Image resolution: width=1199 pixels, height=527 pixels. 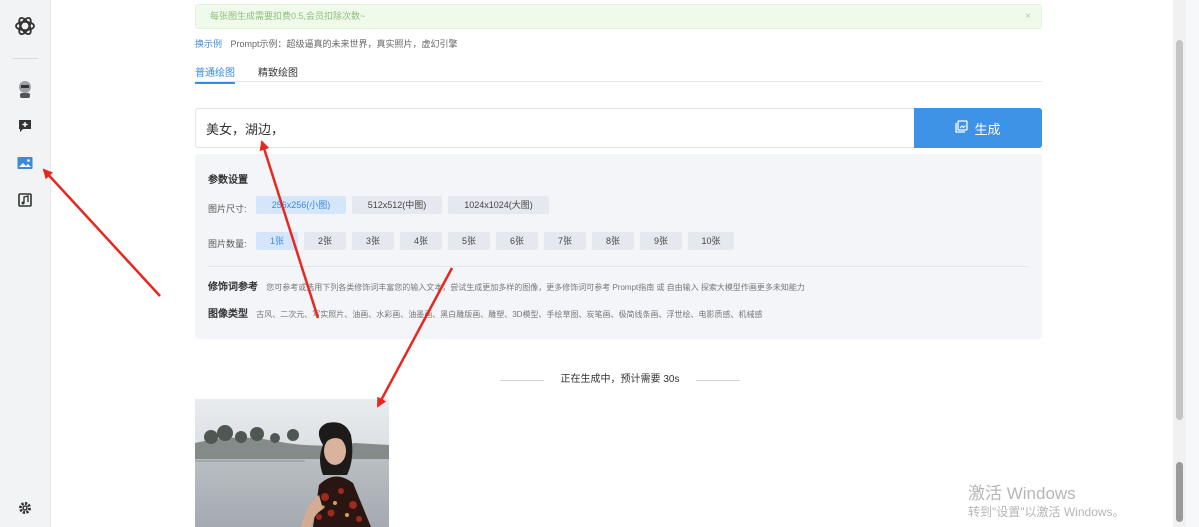 I want to click on cost-notice: 每张图生成需要扣费0.5,会员扣除次数~ ×, so click(x=618, y=16).